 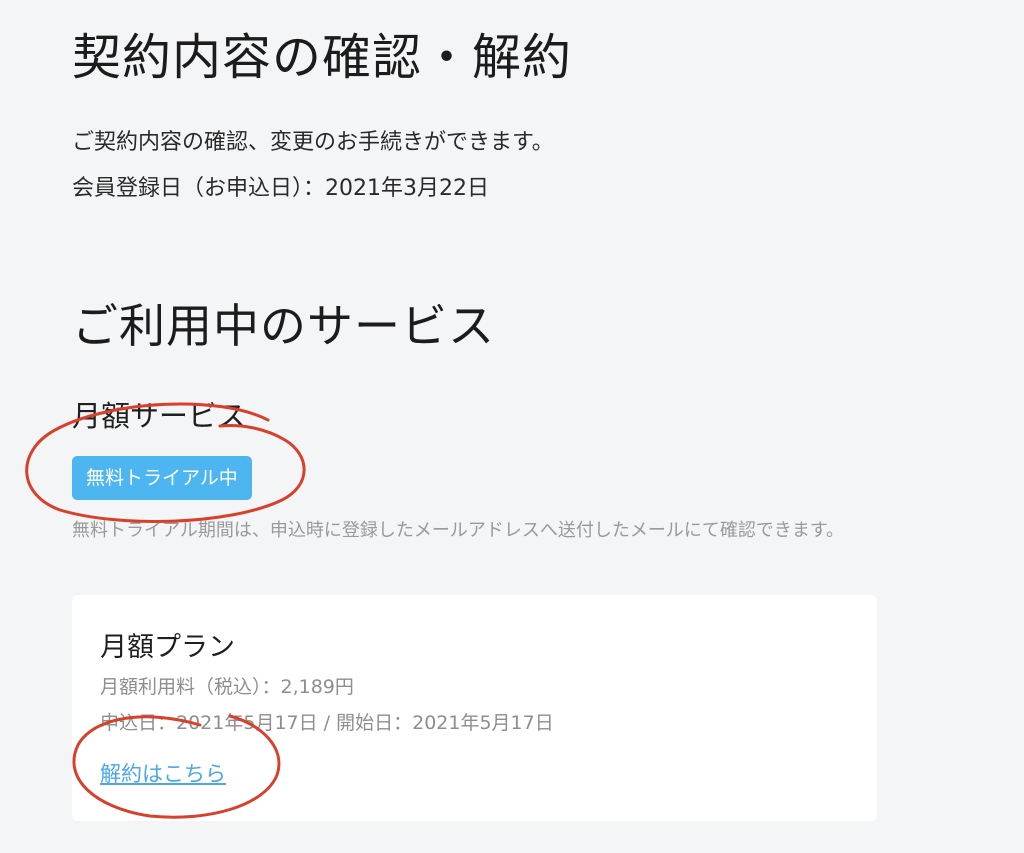 What do you see at coordinates (227, 687) in the screenshot?
I see `plan-price: 月額利用料（税込）：2,189円` at bounding box center [227, 687].